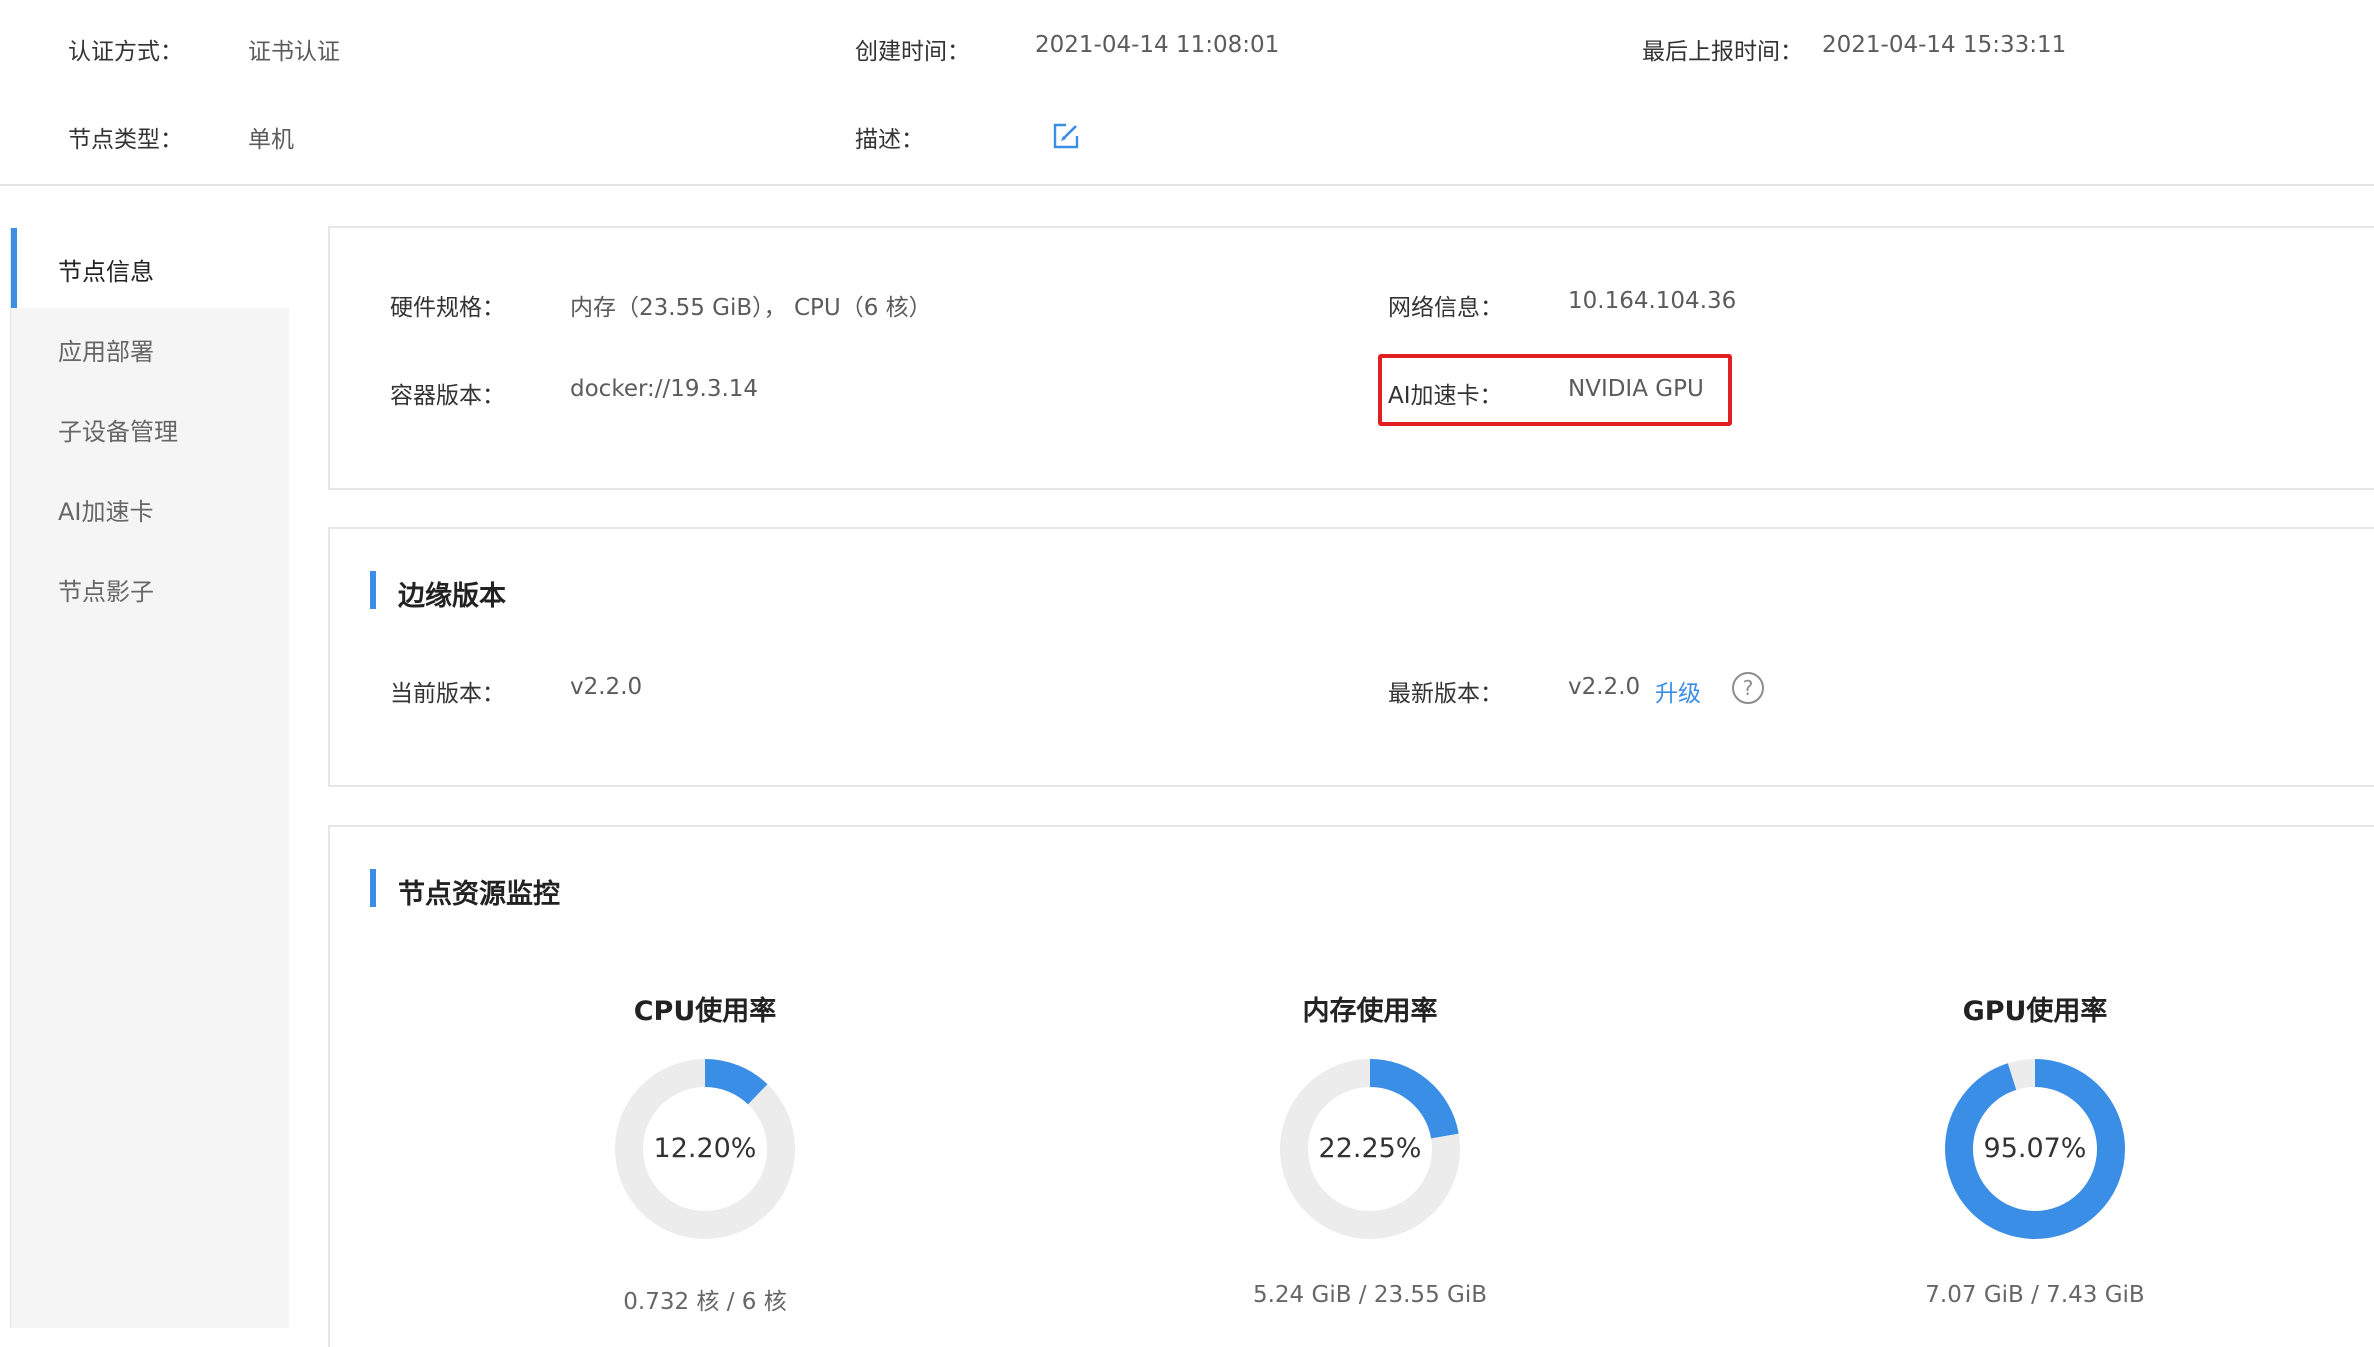  I want to click on gpu-usage-donut: 95.07%, so click(2035, 1149).